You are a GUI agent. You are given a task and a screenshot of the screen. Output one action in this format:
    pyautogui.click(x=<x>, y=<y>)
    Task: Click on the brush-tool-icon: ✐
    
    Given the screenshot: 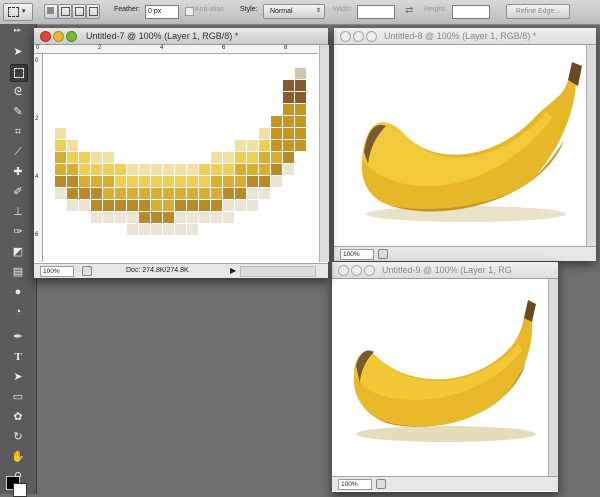 What is the action you would take?
    pyautogui.click(x=18, y=192)
    